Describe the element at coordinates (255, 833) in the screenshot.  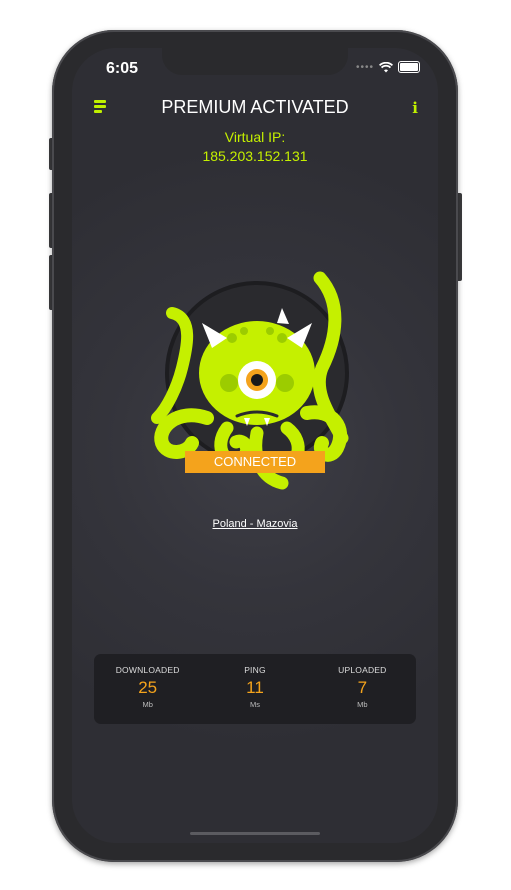
I see `home-indicator` at that location.